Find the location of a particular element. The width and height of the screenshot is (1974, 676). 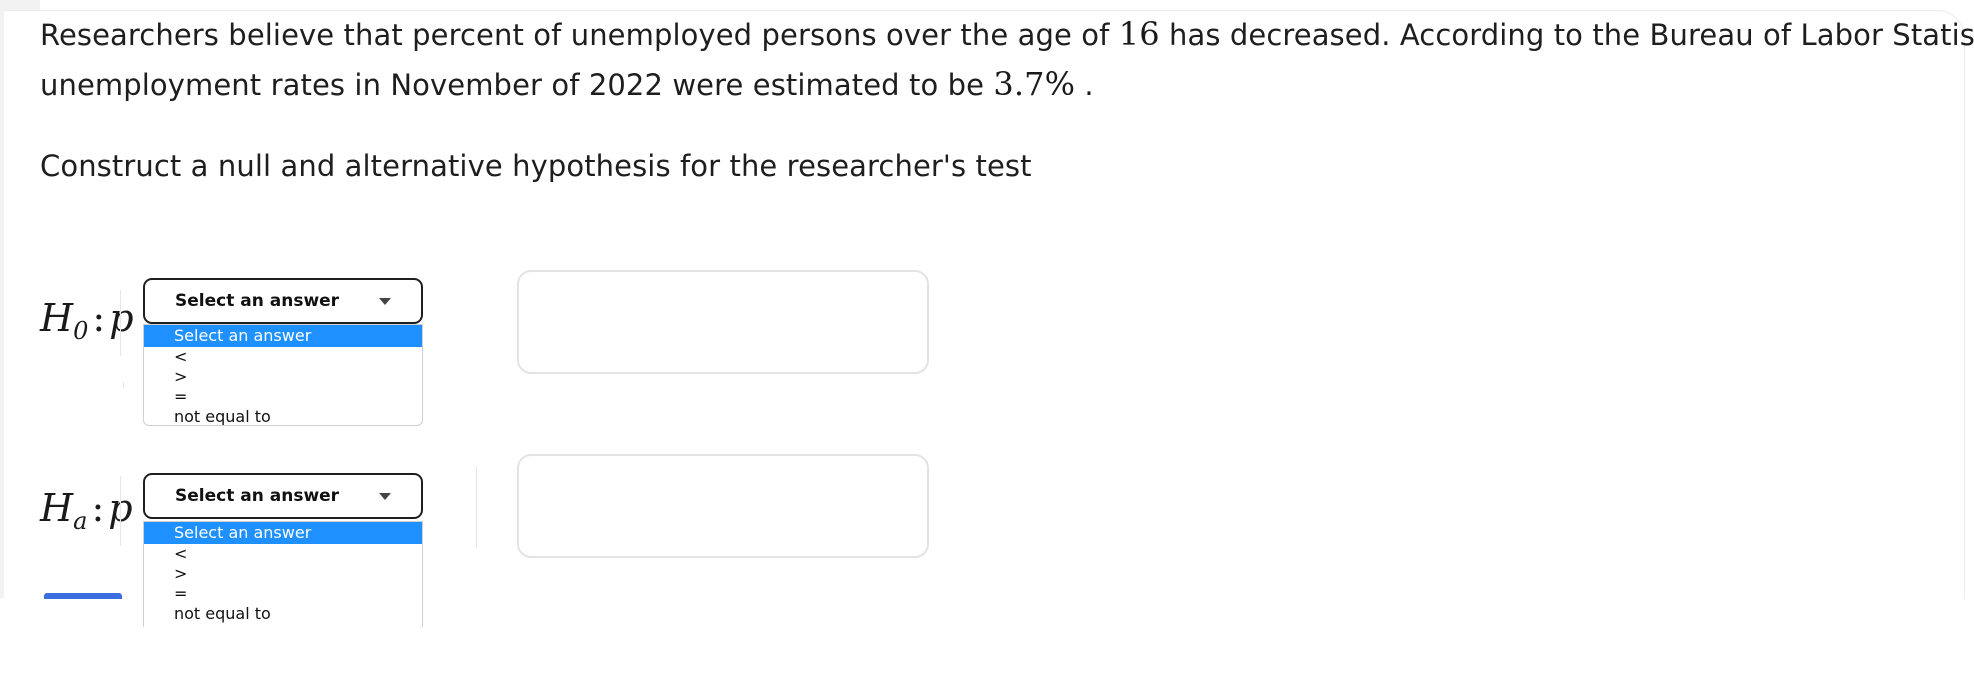

age-value: 16 is located at coordinates (1139, 34).